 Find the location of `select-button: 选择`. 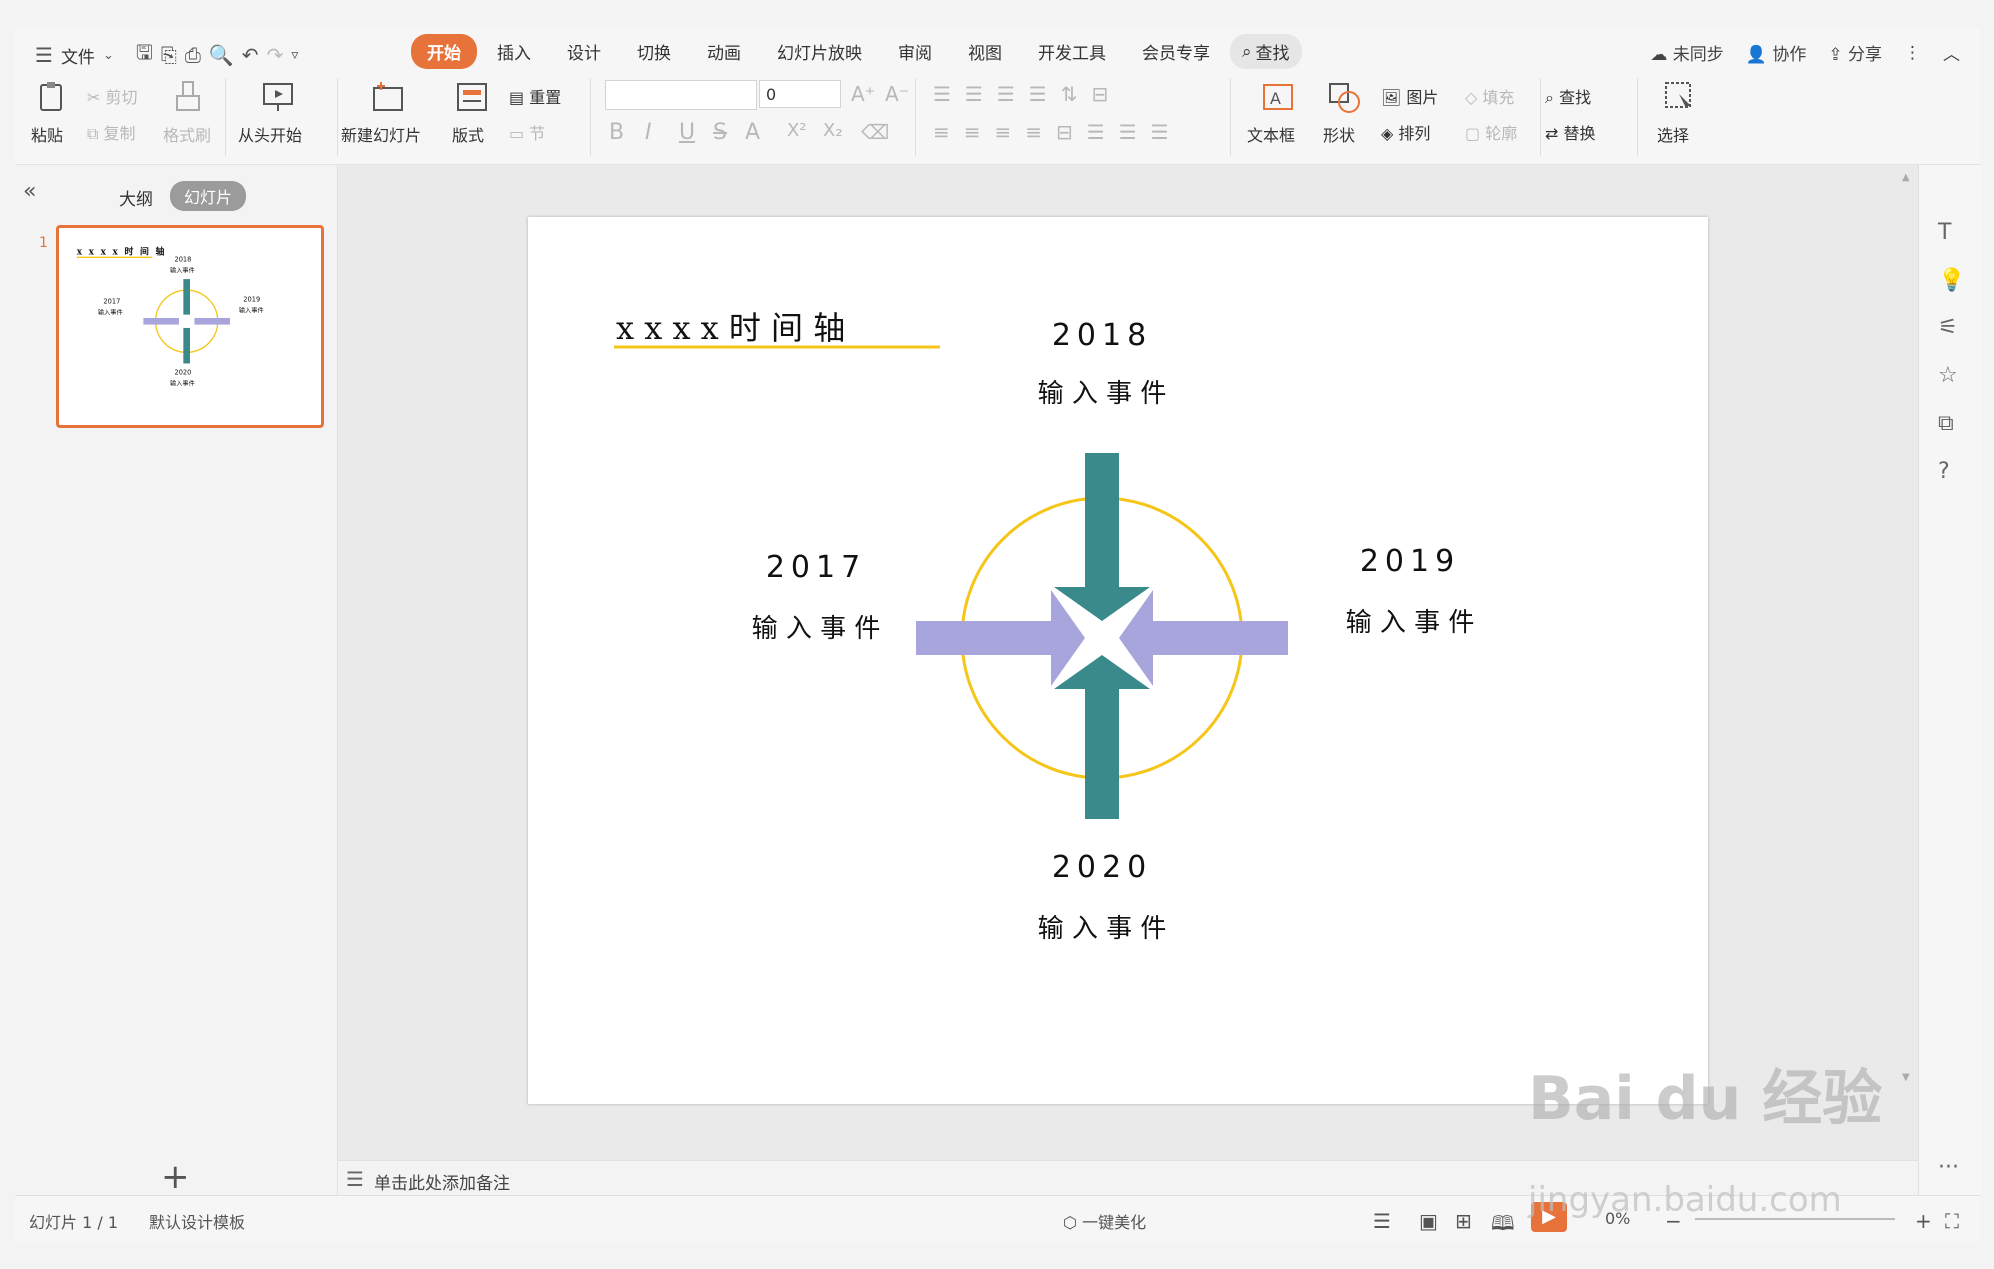

select-button: 选择 is located at coordinates (1673, 134).